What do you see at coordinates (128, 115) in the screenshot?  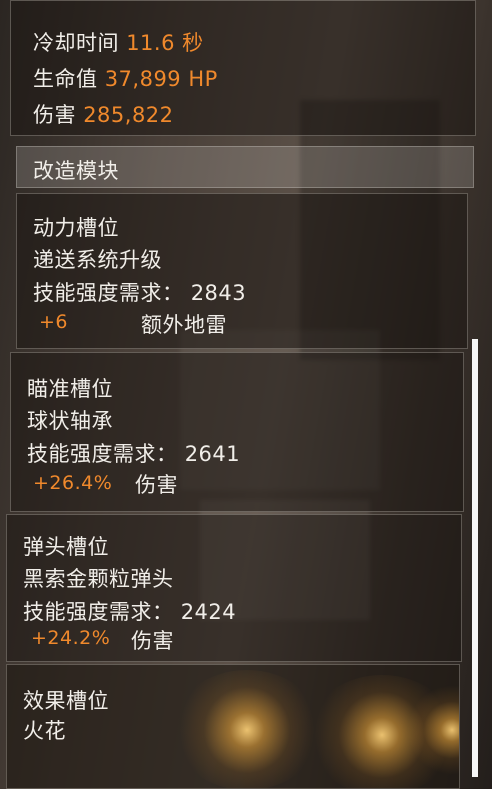 I see `damage-value: 285,822` at bounding box center [128, 115].